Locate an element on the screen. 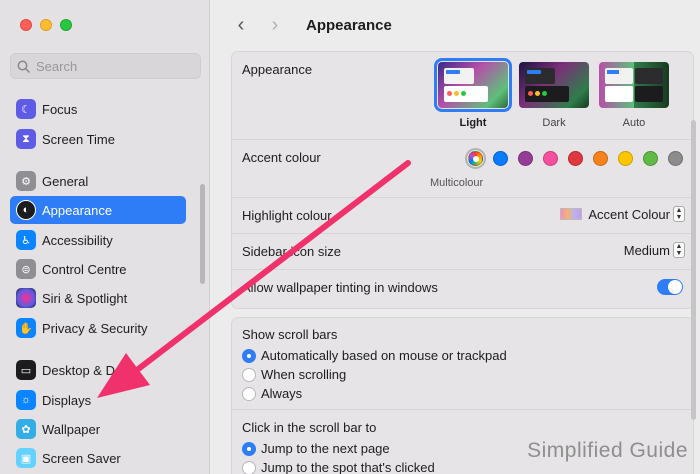 The width and height of the screenshot is (700, 474). sidebar-icon-size-popup: Medium ▲ ▼ is located at coordinates (654, 250).